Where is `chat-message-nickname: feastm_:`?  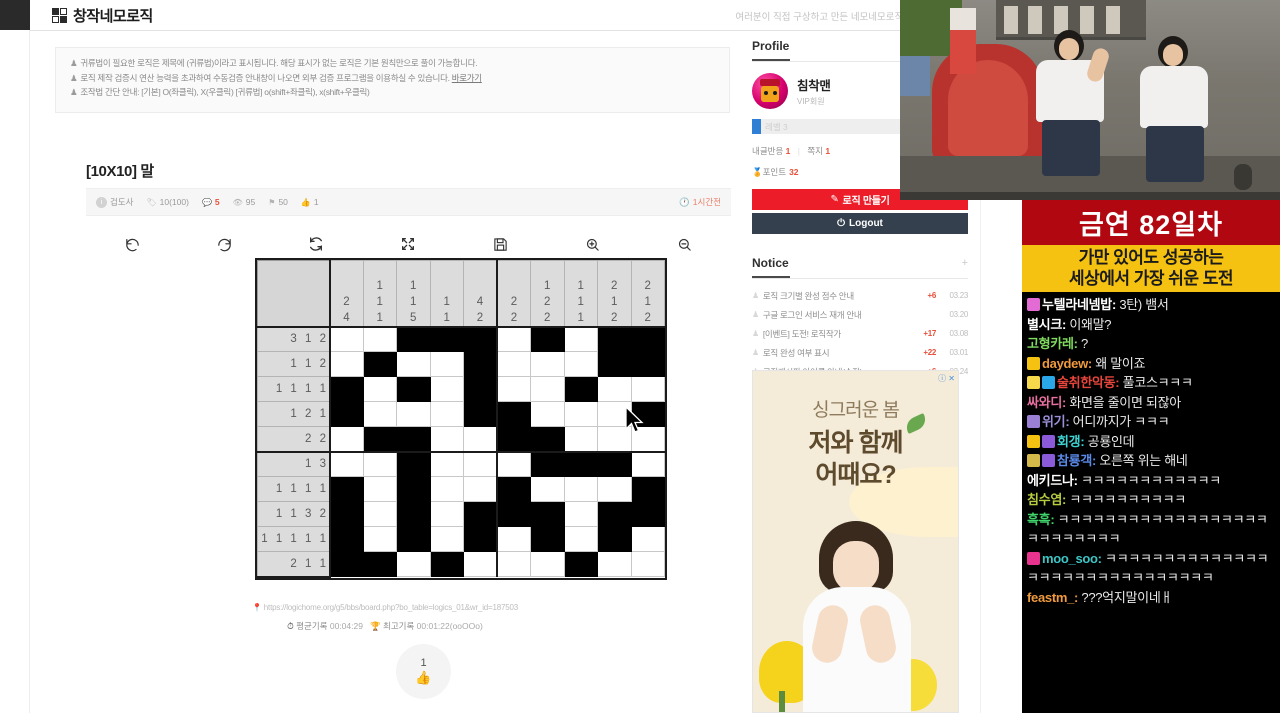
chat-message-nickname: feastm_: is located at coordinates (1054, 597).